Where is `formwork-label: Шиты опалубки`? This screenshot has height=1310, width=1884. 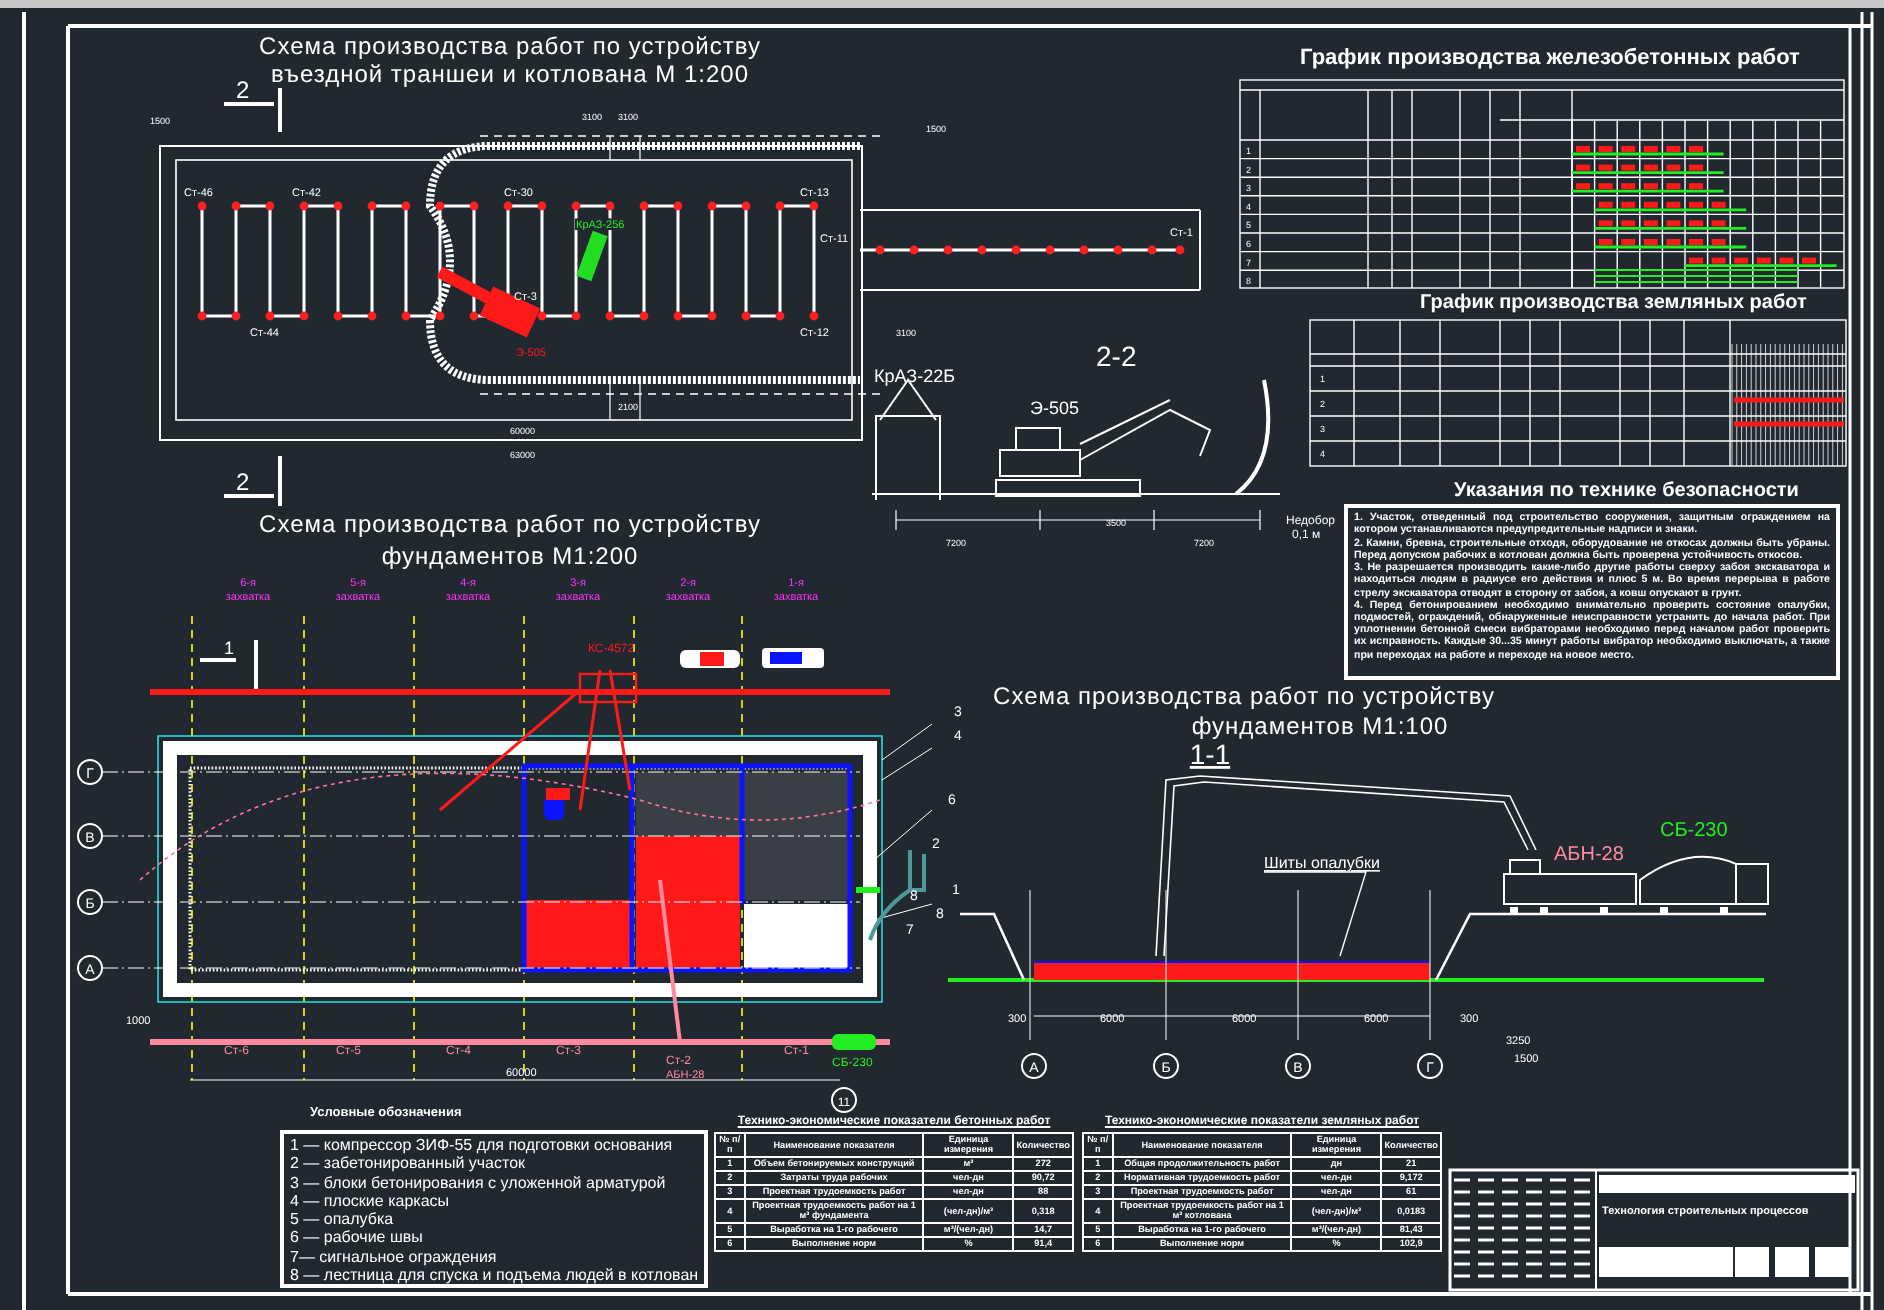
formwork-label: Шиты опалубки is located at coordinates (1322, 863).